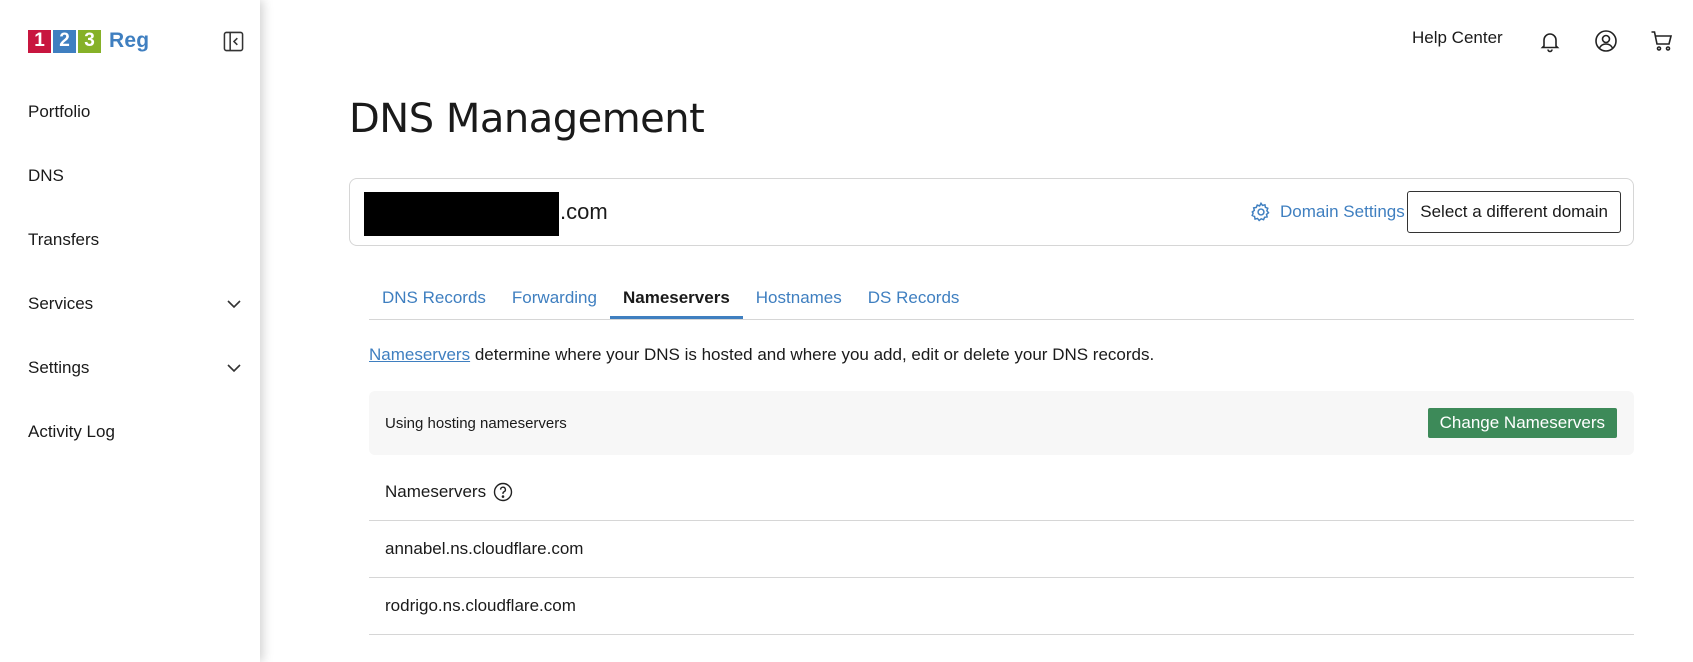 The height and width of the screenshot is (662, 1693). I want to click on nameserver-value: annabel.ns.cloudflare.com, so click(484, 548).